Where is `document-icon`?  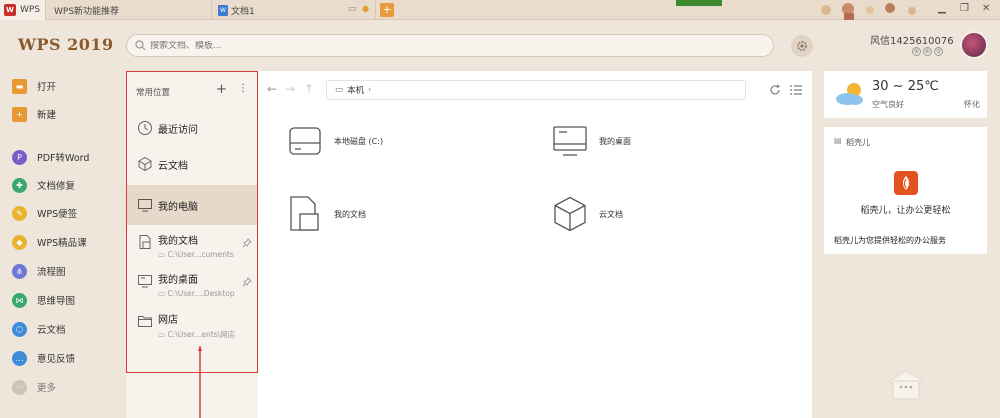 document-icon is located at coordinates (145, 242).